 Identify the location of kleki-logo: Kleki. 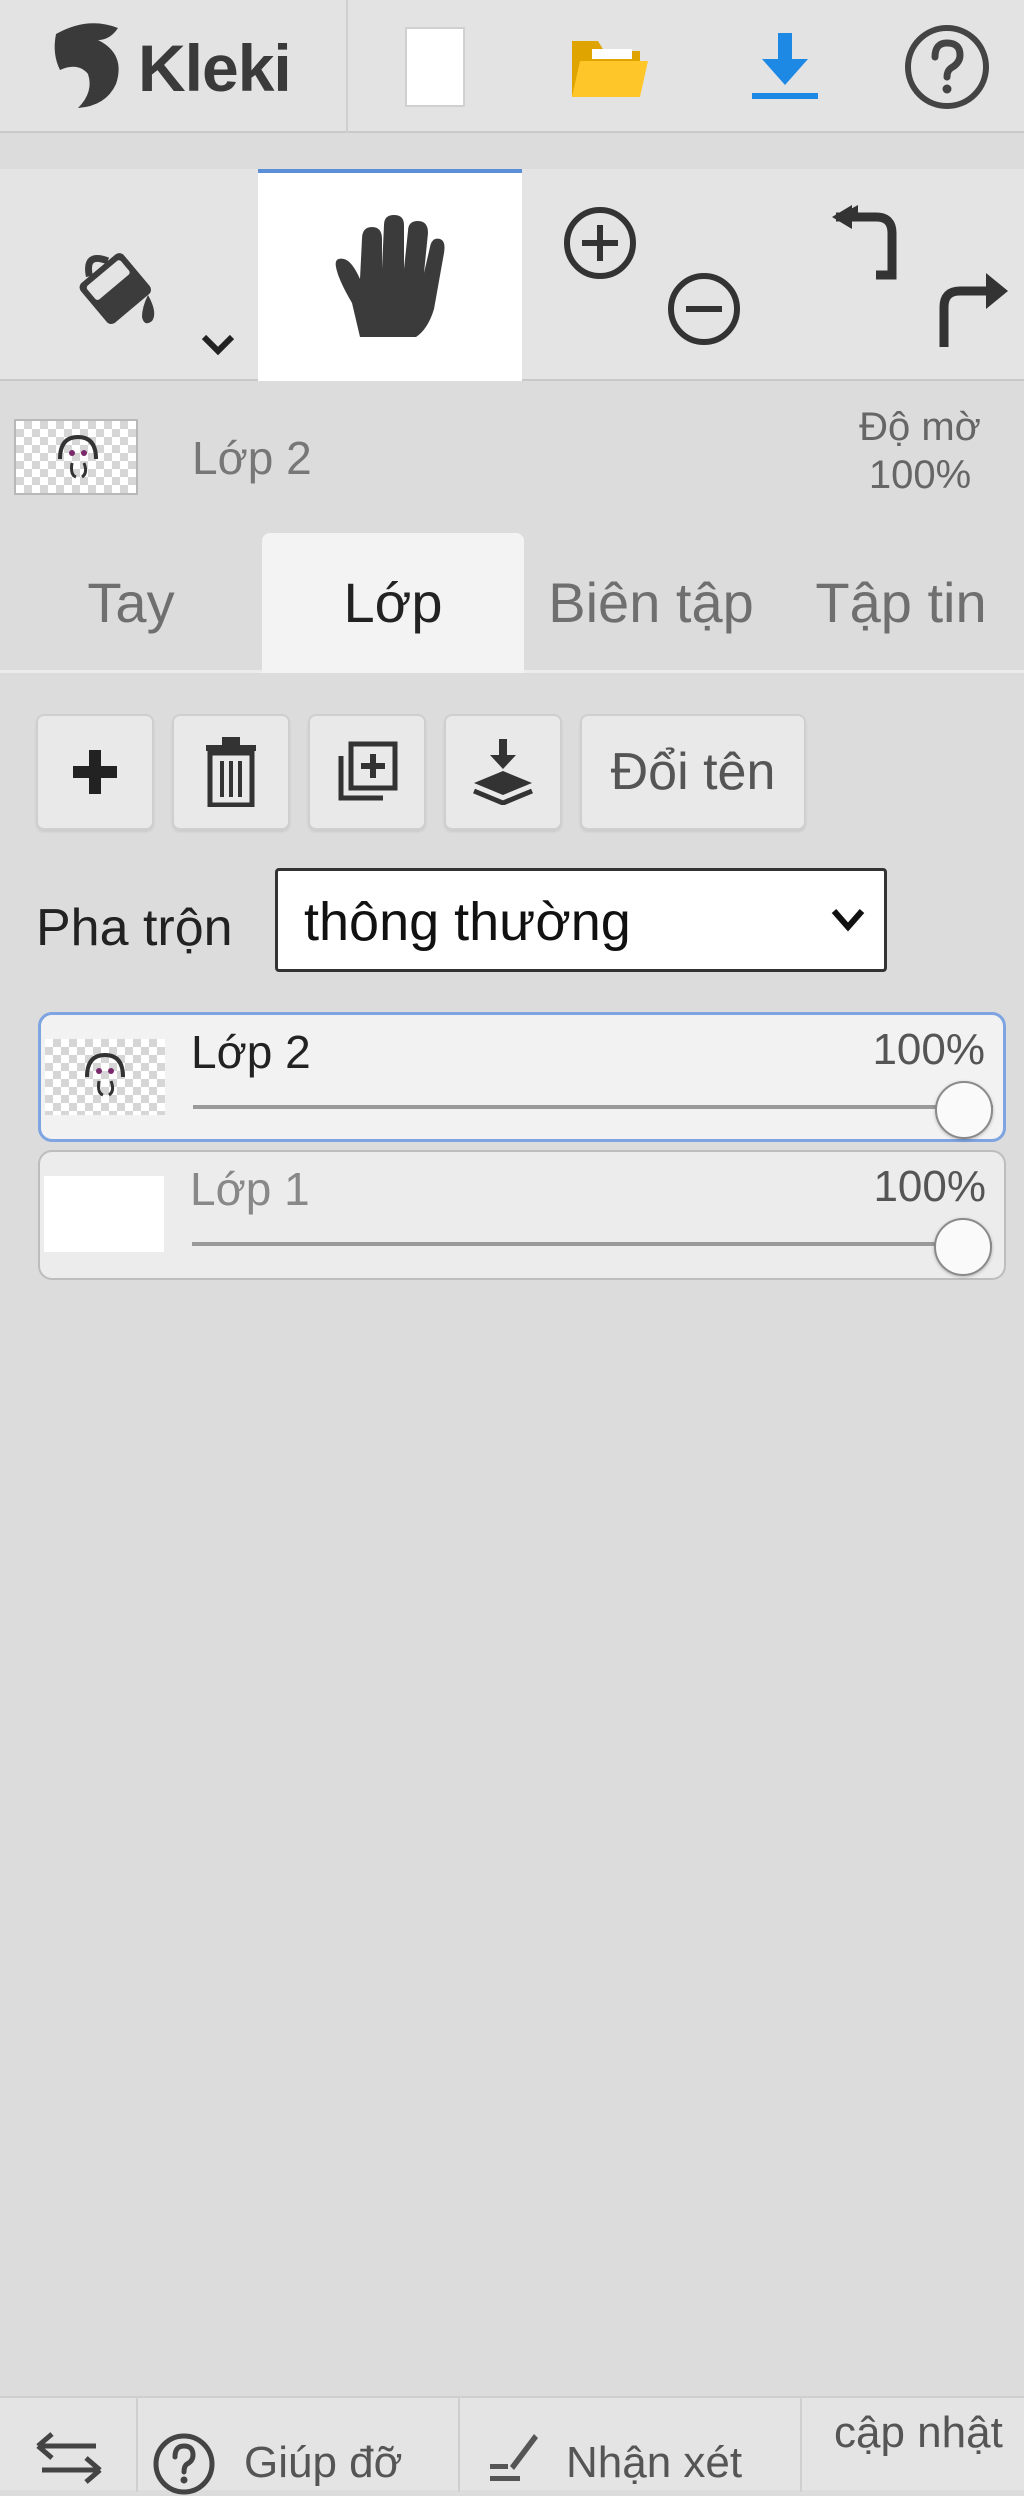
(174, 66).